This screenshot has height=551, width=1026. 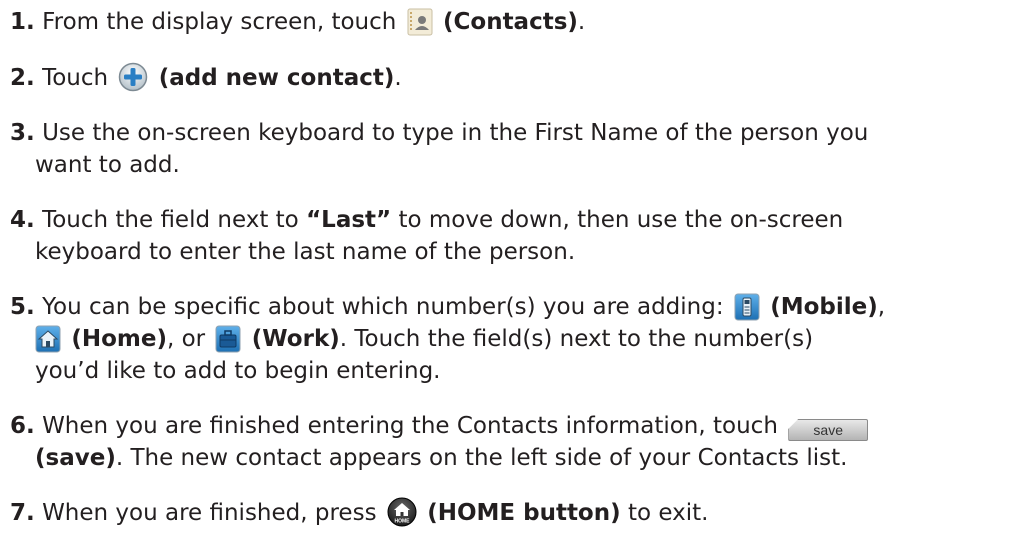 I want to click on step-bold-text: (Mobile), so click(x=824, y=307).